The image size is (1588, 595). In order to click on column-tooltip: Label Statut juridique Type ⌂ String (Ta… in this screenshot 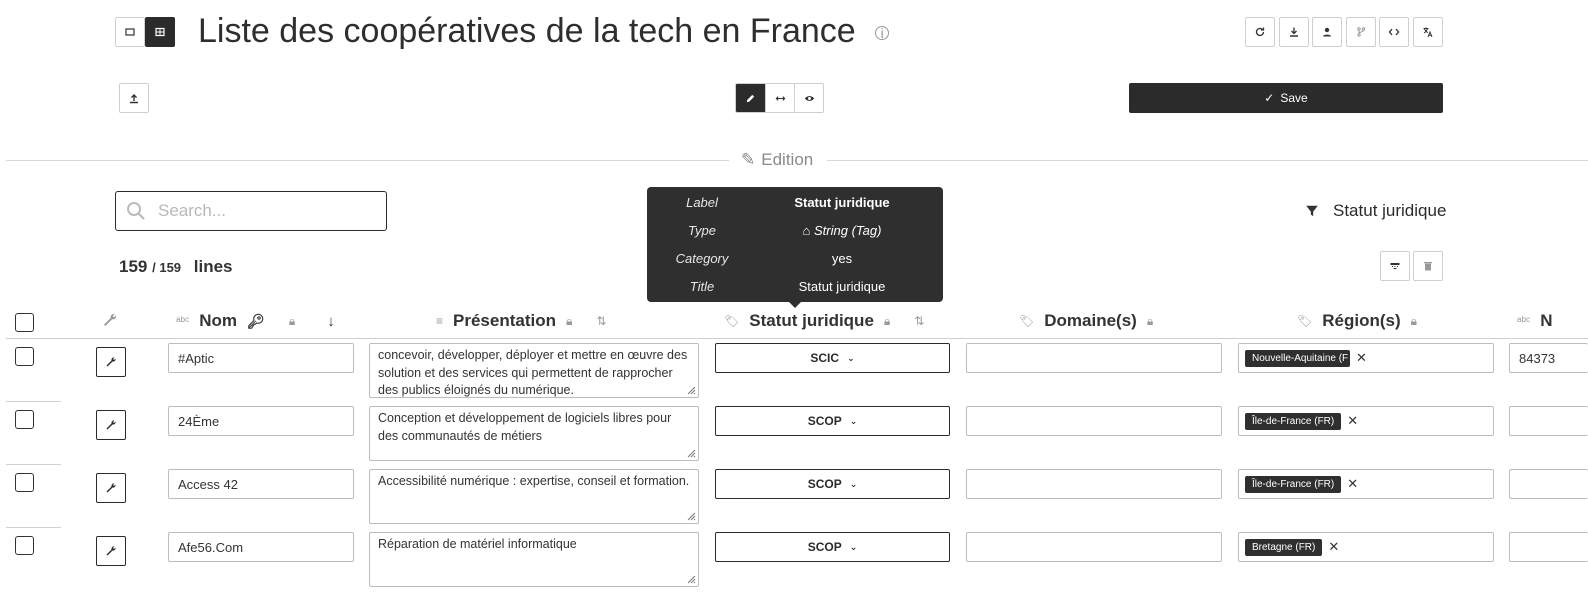, I will do `click(795, 247)`.